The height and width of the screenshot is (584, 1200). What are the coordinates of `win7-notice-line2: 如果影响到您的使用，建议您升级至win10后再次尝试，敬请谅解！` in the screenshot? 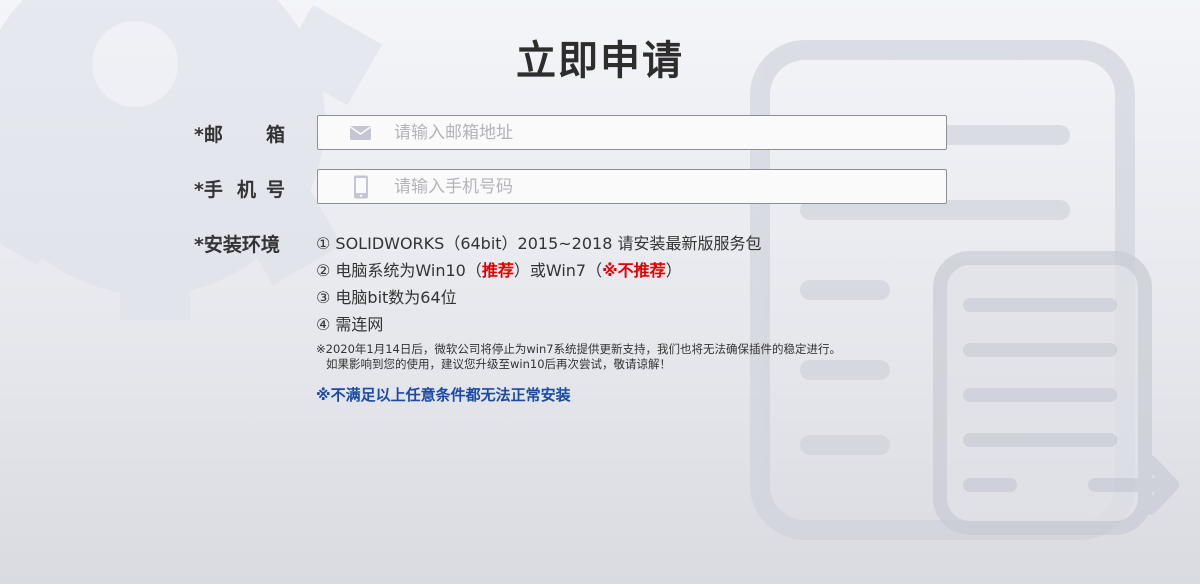 It's located at (499, 364).